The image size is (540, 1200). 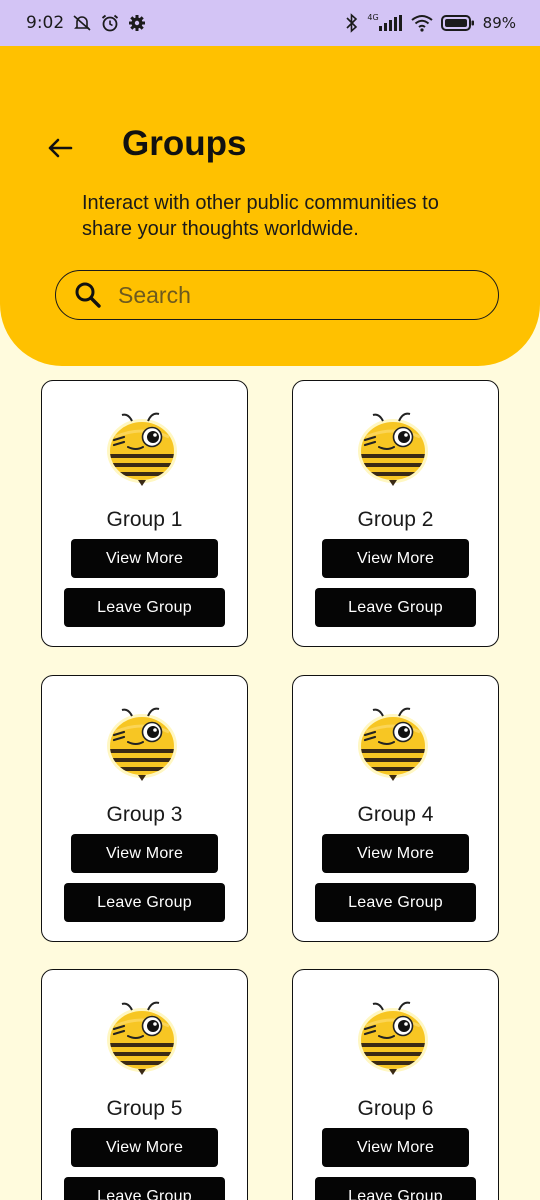 I want to click on cellular-signal-icon: 4G, so click(x=384, y=22).